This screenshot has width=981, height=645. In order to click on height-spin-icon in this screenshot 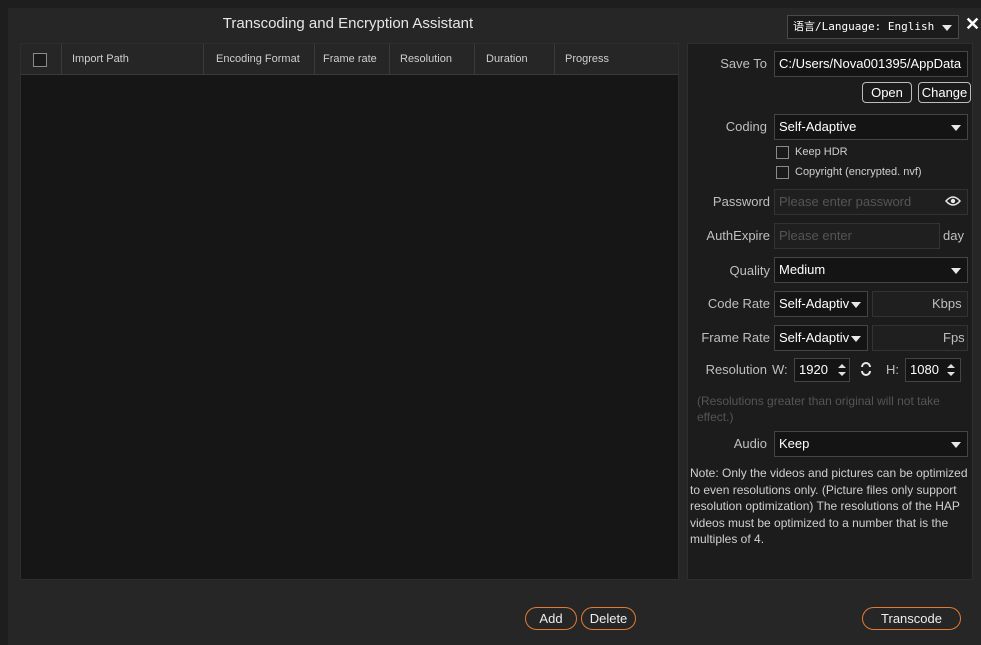, I will do `click(951, 370)`.